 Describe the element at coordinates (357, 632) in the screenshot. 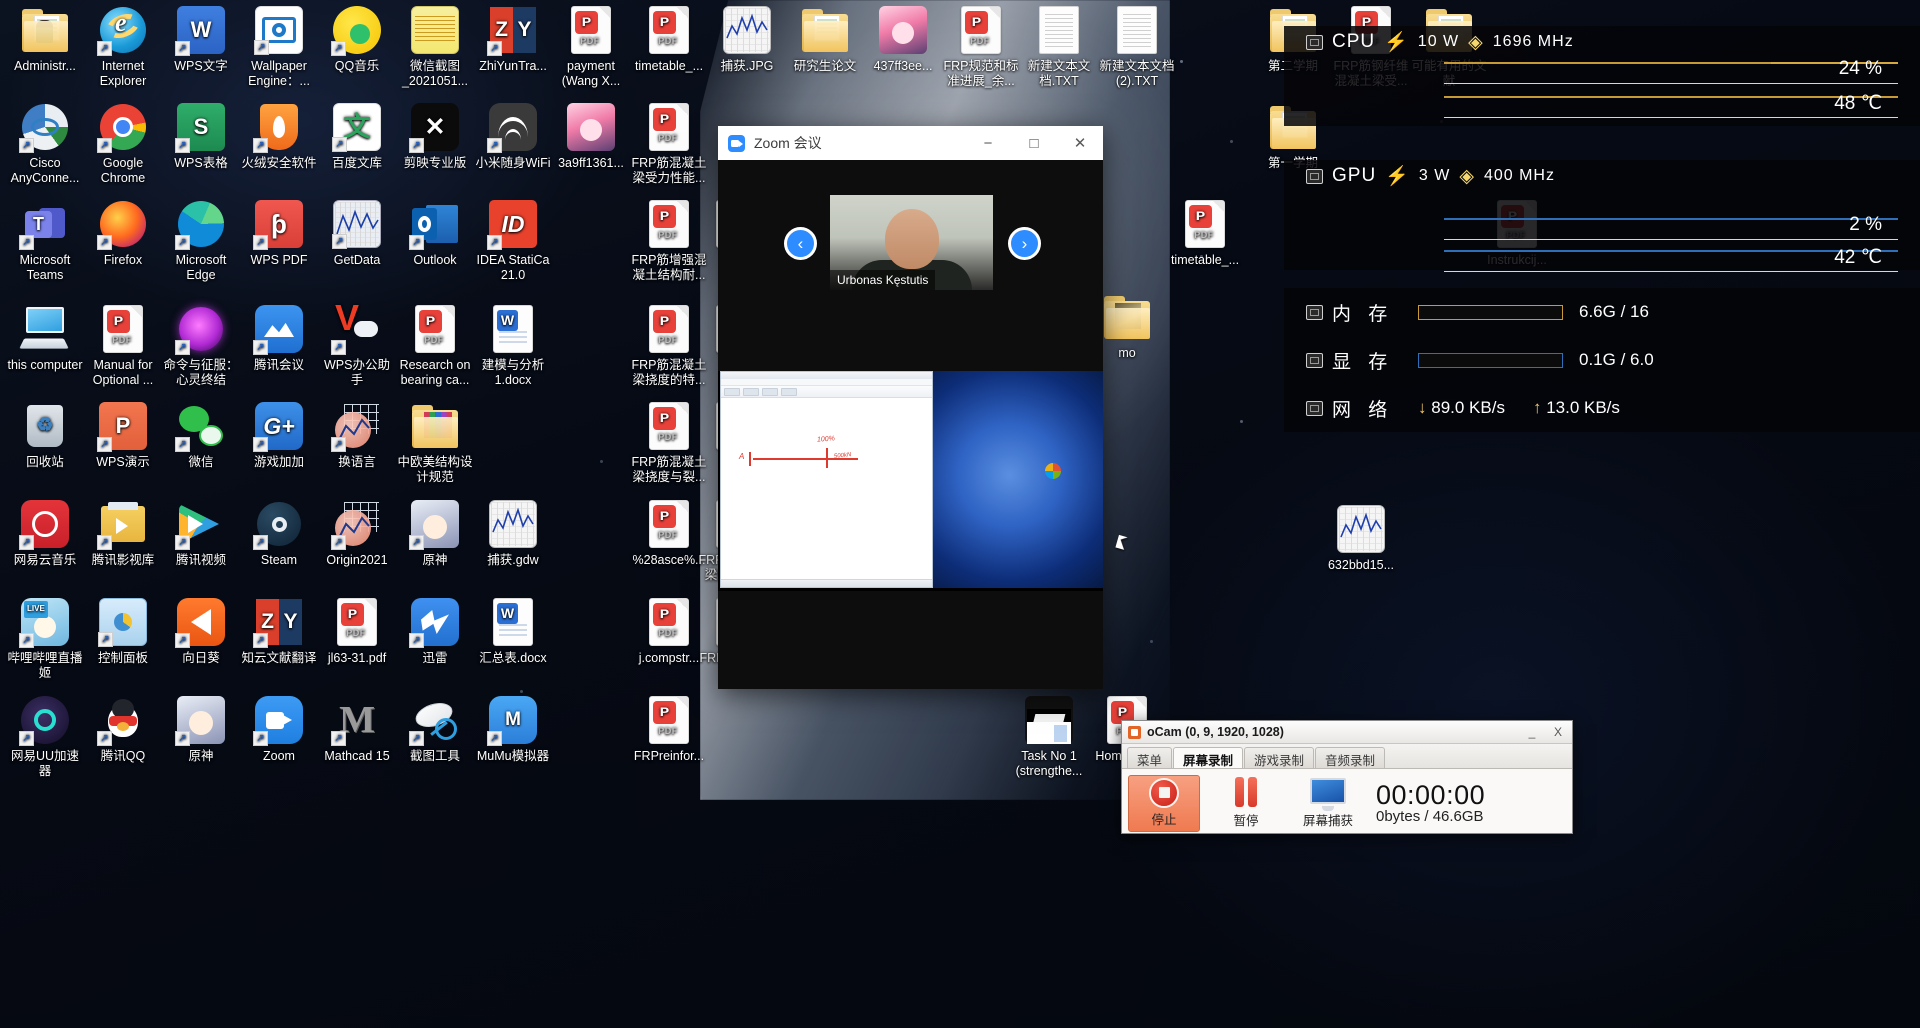

I see `desktop-icon: ᴘ PDF jl63-31.pdf` at that location.